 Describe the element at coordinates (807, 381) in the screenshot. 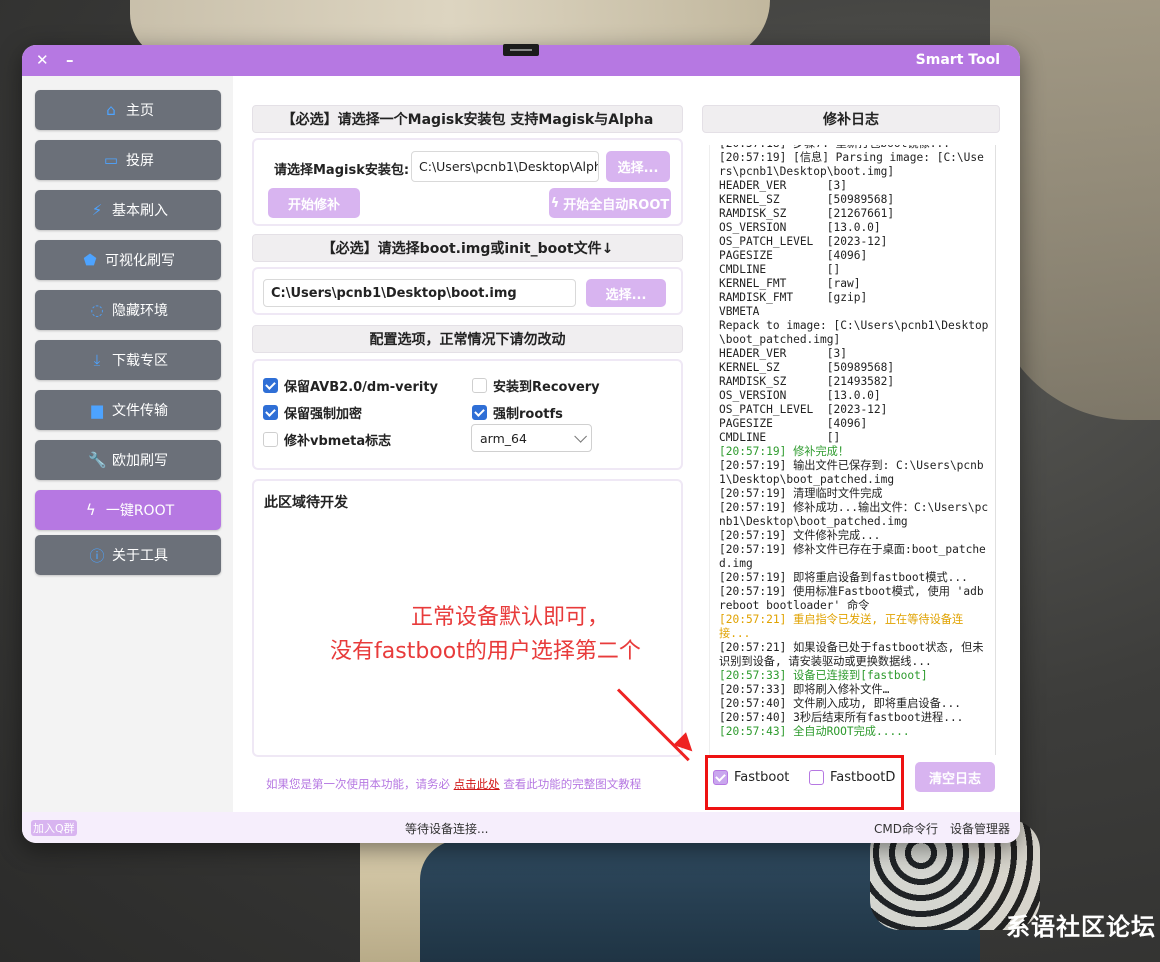

I see `log-line: RAMDISK_SZ [21493582]` at that location.